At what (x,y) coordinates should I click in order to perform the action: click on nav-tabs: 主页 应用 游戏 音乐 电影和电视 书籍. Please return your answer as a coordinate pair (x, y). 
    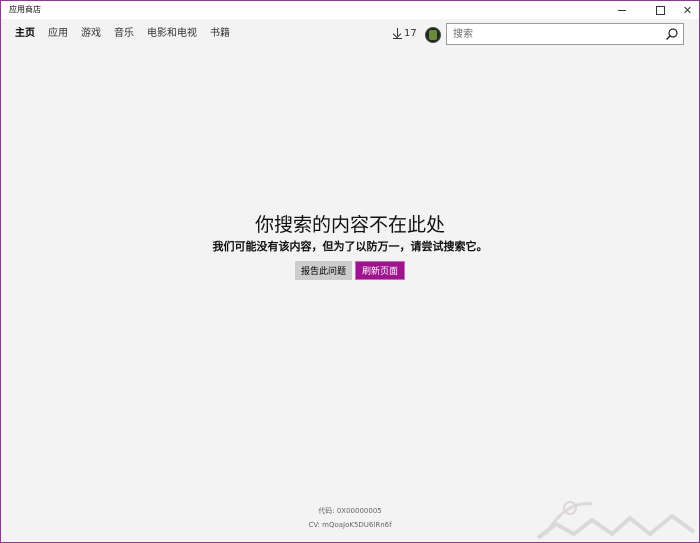
    Looking at the image, I should click on (129, 34).